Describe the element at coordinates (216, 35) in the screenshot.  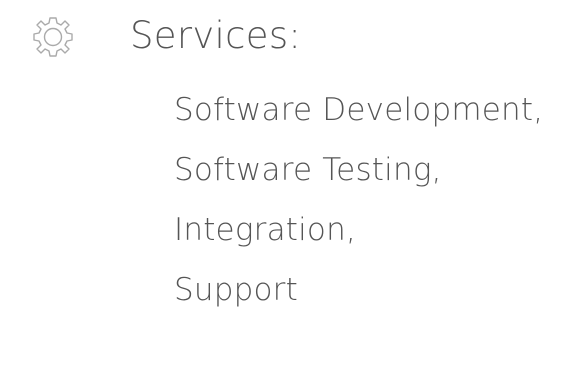
I see `services-heading: Services:` at that location.